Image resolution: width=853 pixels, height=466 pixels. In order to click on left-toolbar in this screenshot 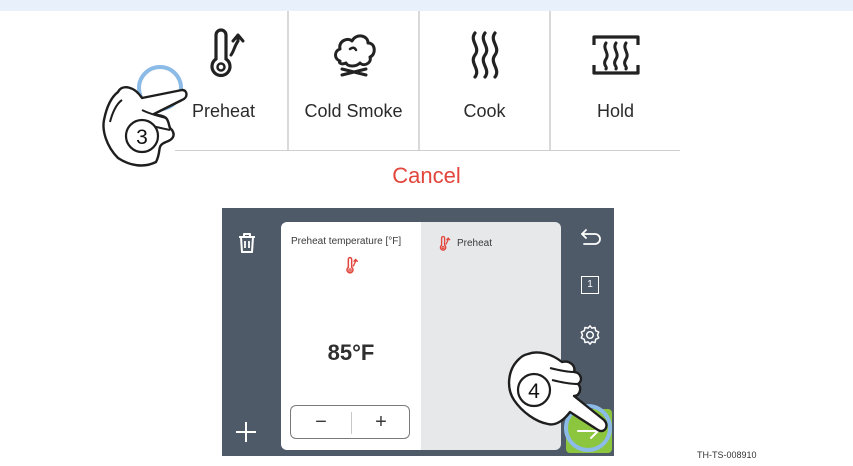, I will do `click(248, 332)`.